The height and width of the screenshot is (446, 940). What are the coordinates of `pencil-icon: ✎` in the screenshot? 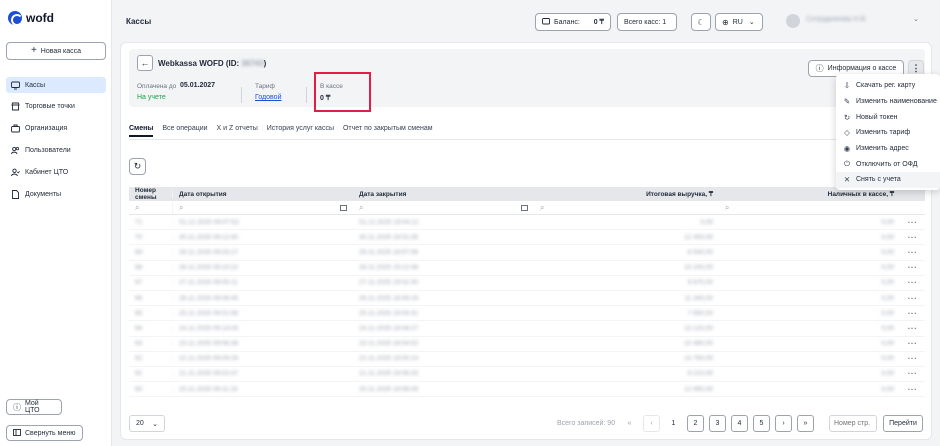 It's located at (847, 102).